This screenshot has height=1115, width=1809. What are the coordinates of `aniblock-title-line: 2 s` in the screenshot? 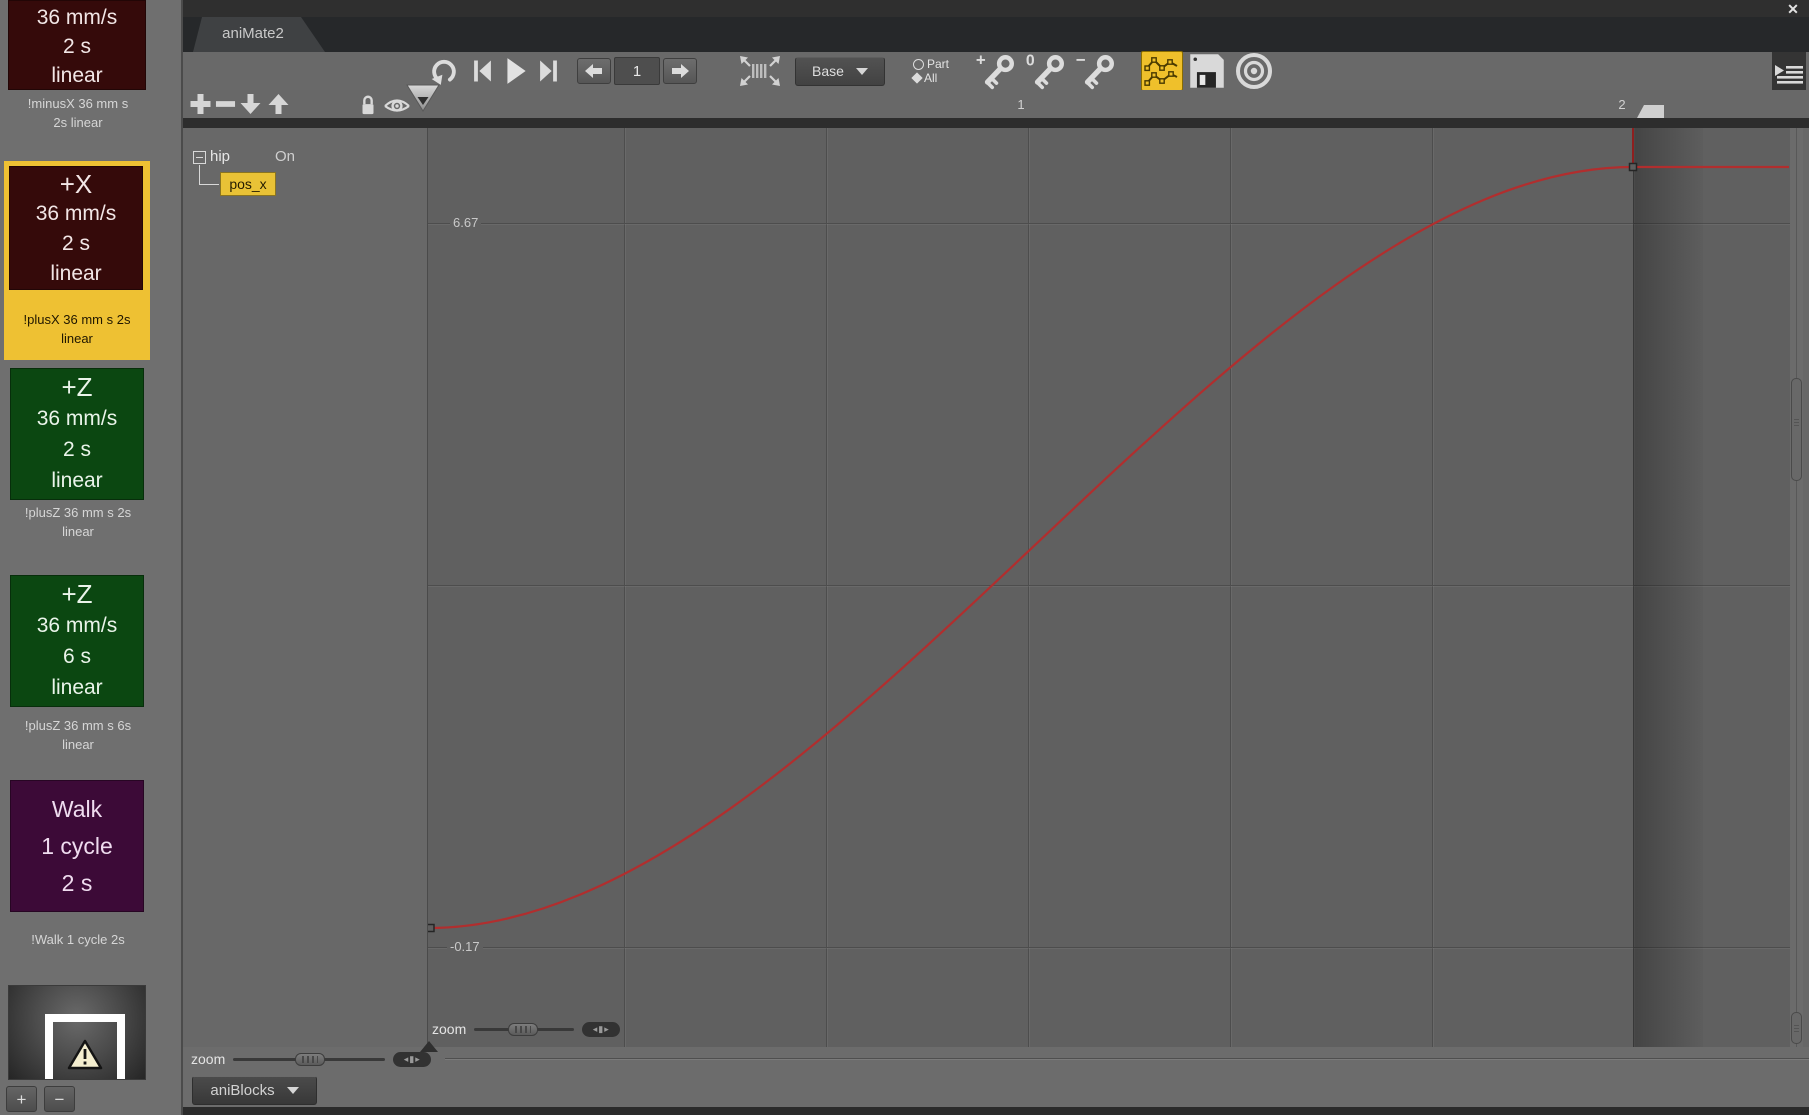 It's located at (75, 243).